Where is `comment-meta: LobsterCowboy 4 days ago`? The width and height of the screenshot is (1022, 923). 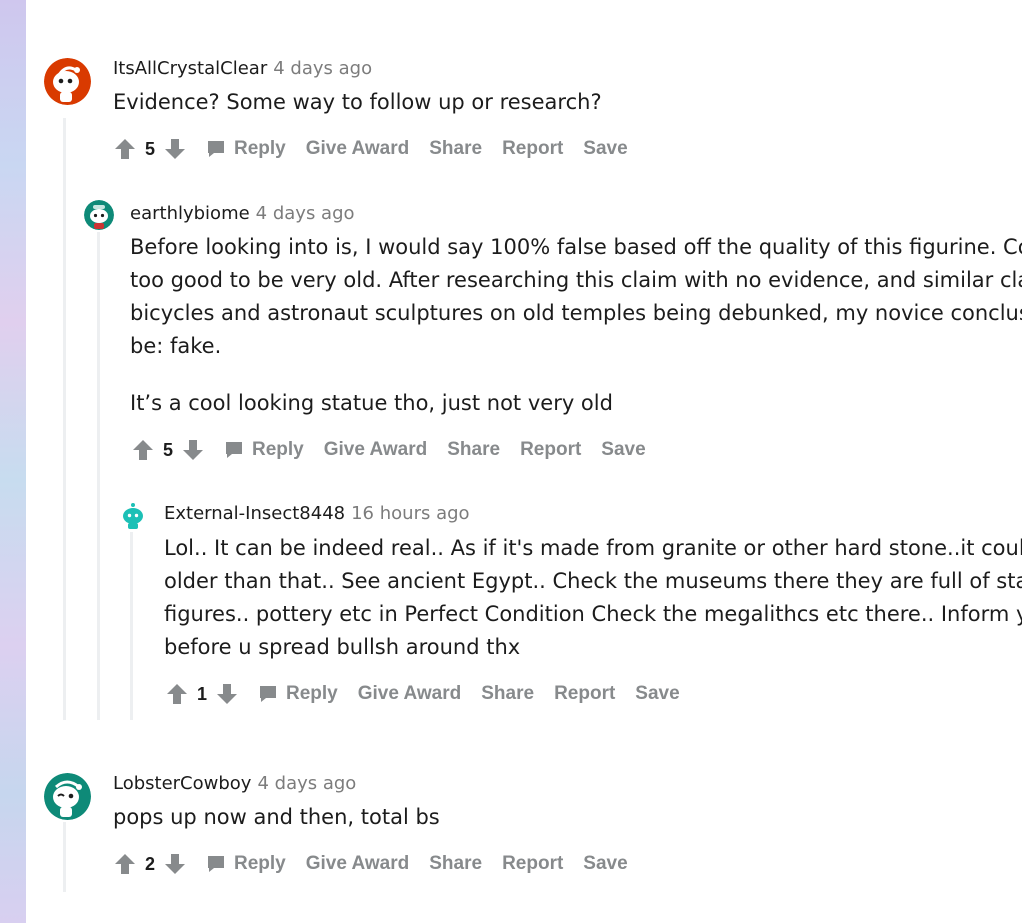 comment-meta: LobsterCowboy 4 days ago is located at coordinates (234, 784).